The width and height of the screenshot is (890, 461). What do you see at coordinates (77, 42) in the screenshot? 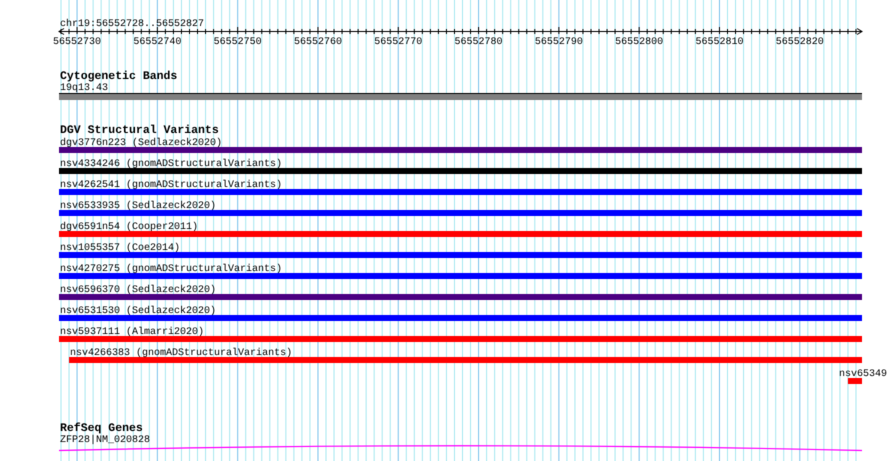
I see `tick-label: 56552730` at bounding box center [77, 42].